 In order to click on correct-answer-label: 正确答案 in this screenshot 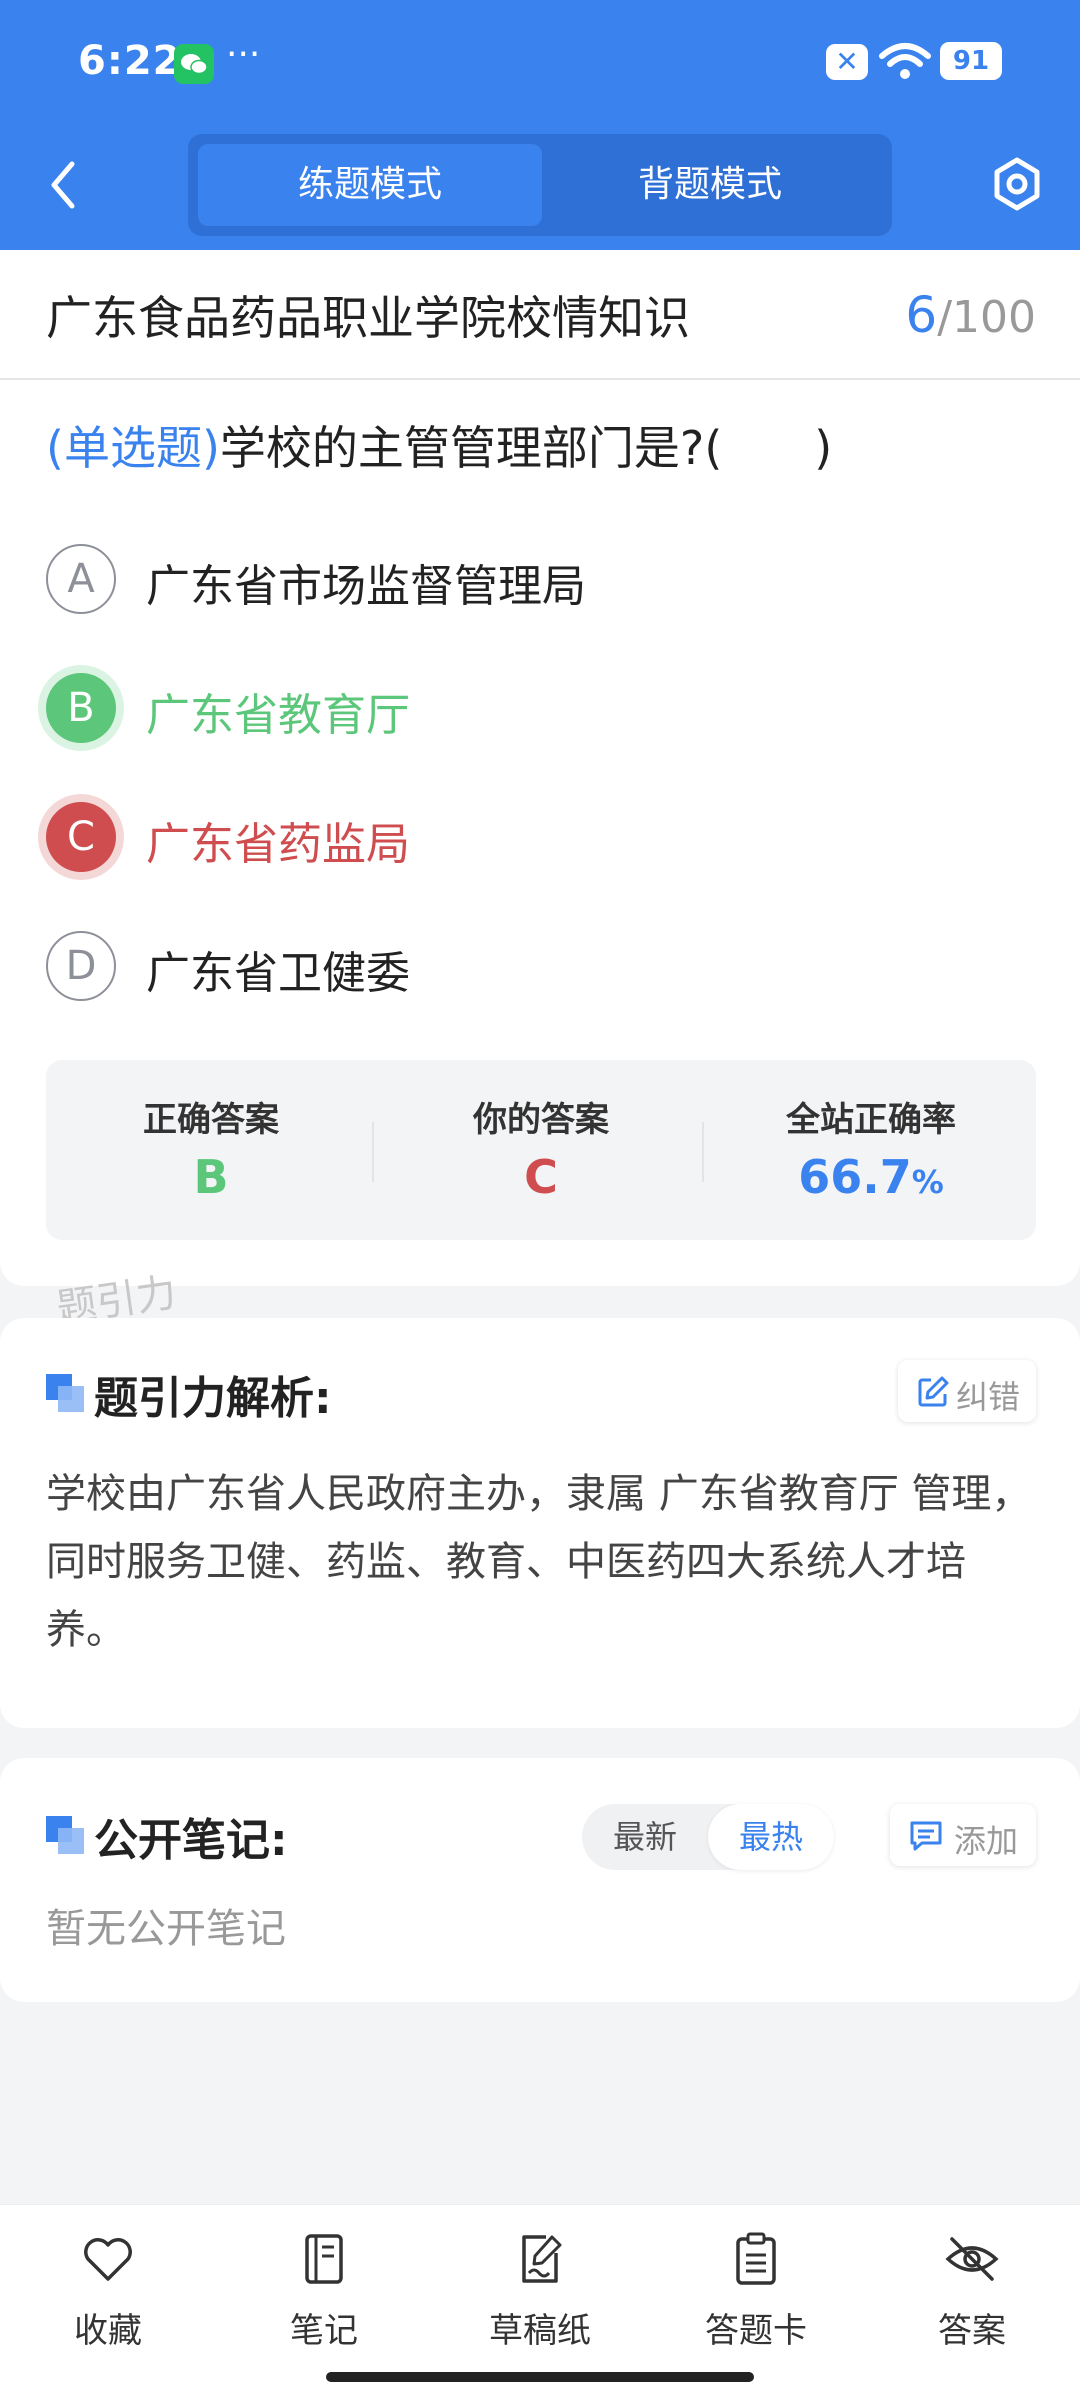, I will do `click(211, 1120)`.